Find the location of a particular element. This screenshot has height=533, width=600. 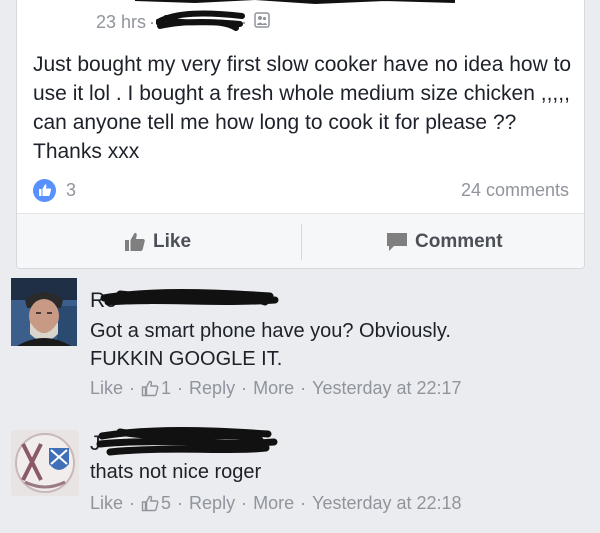

comment-timestamp: Yesterday at 22:17 is located at coordinates (386, 388).